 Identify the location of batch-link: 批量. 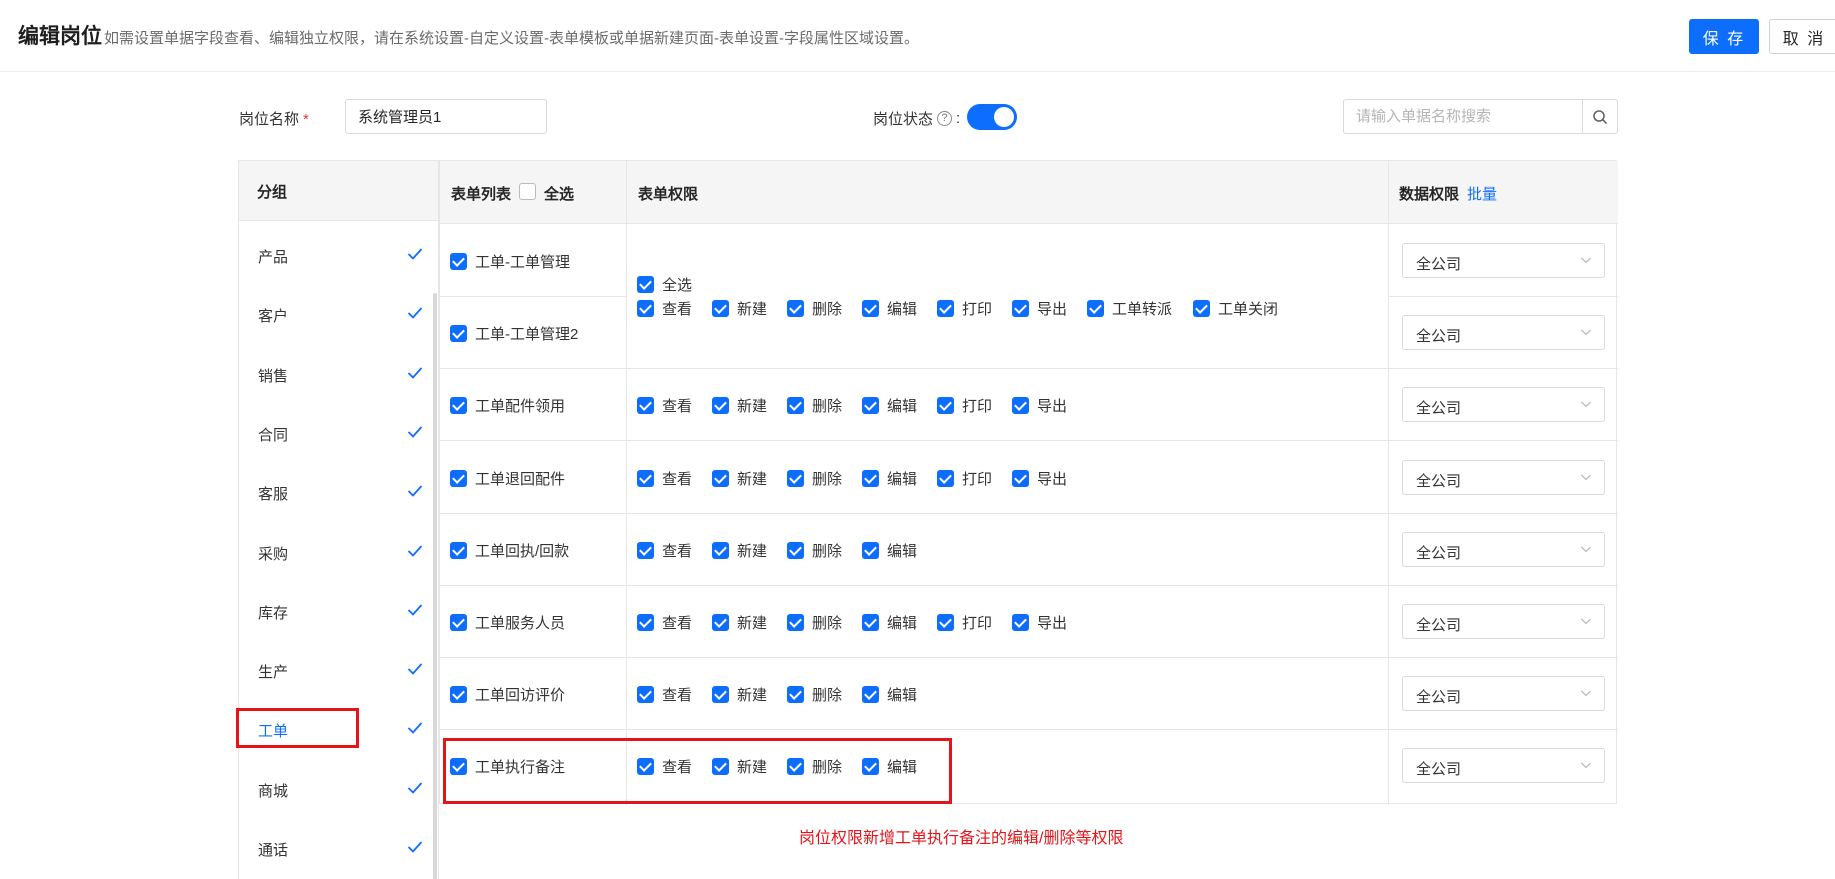
(1482, 193).